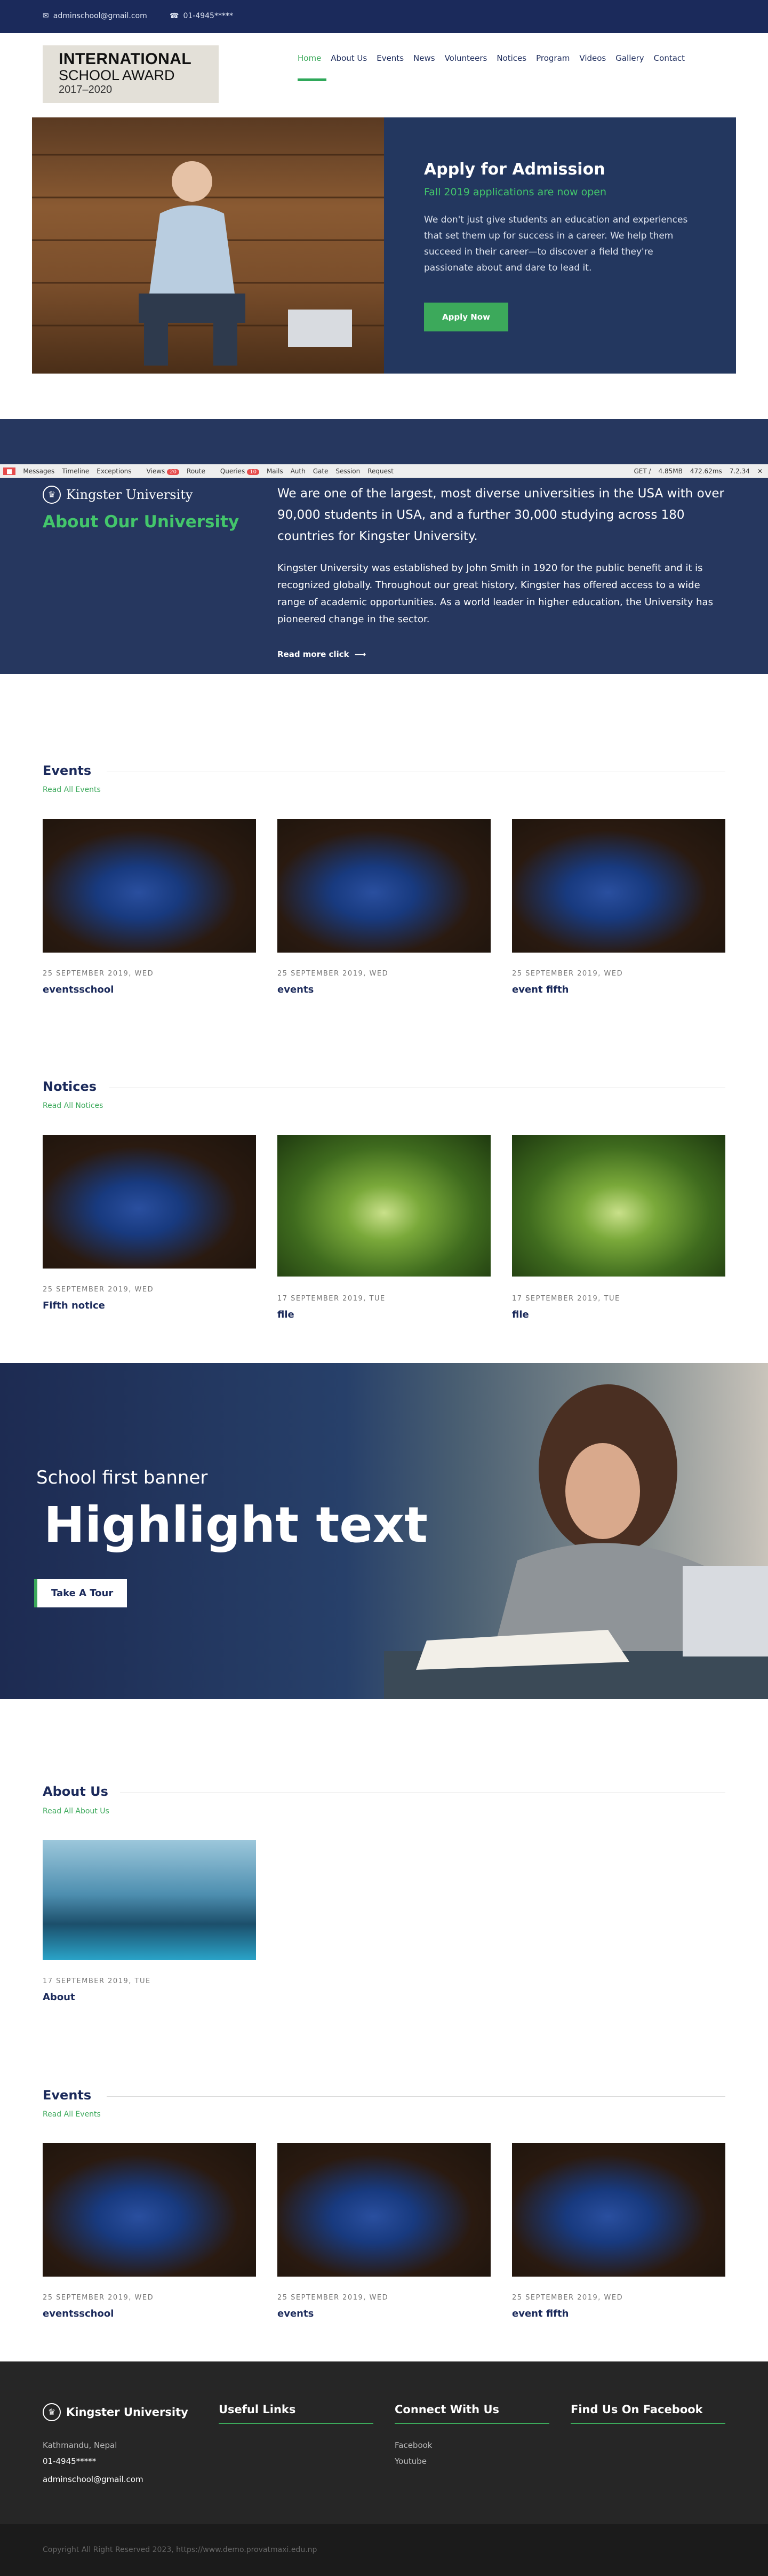 The height and width of the screenshot is (2576, 768). Describe the element at coordinates (80, 1593) in the screenshot. I see `take-a-tour-button: Take A Tour` at that location.